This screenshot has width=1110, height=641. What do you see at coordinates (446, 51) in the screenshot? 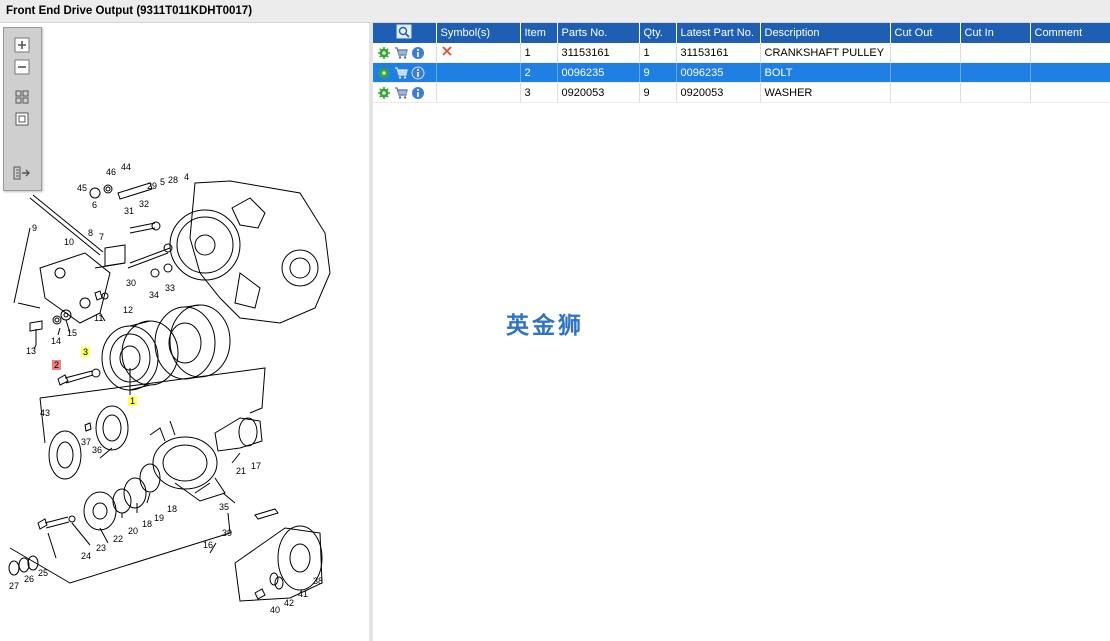
I see `x-icon` at bounding box center [446, 51].